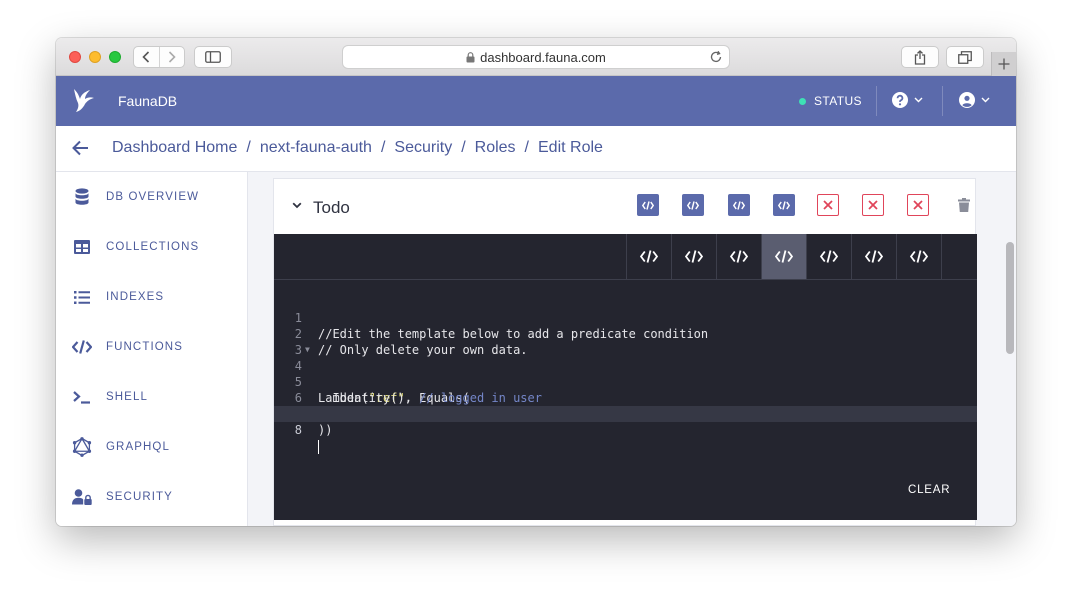 The image size is (1072, 600). I want to click on help-menu-button, so click(907, 100).